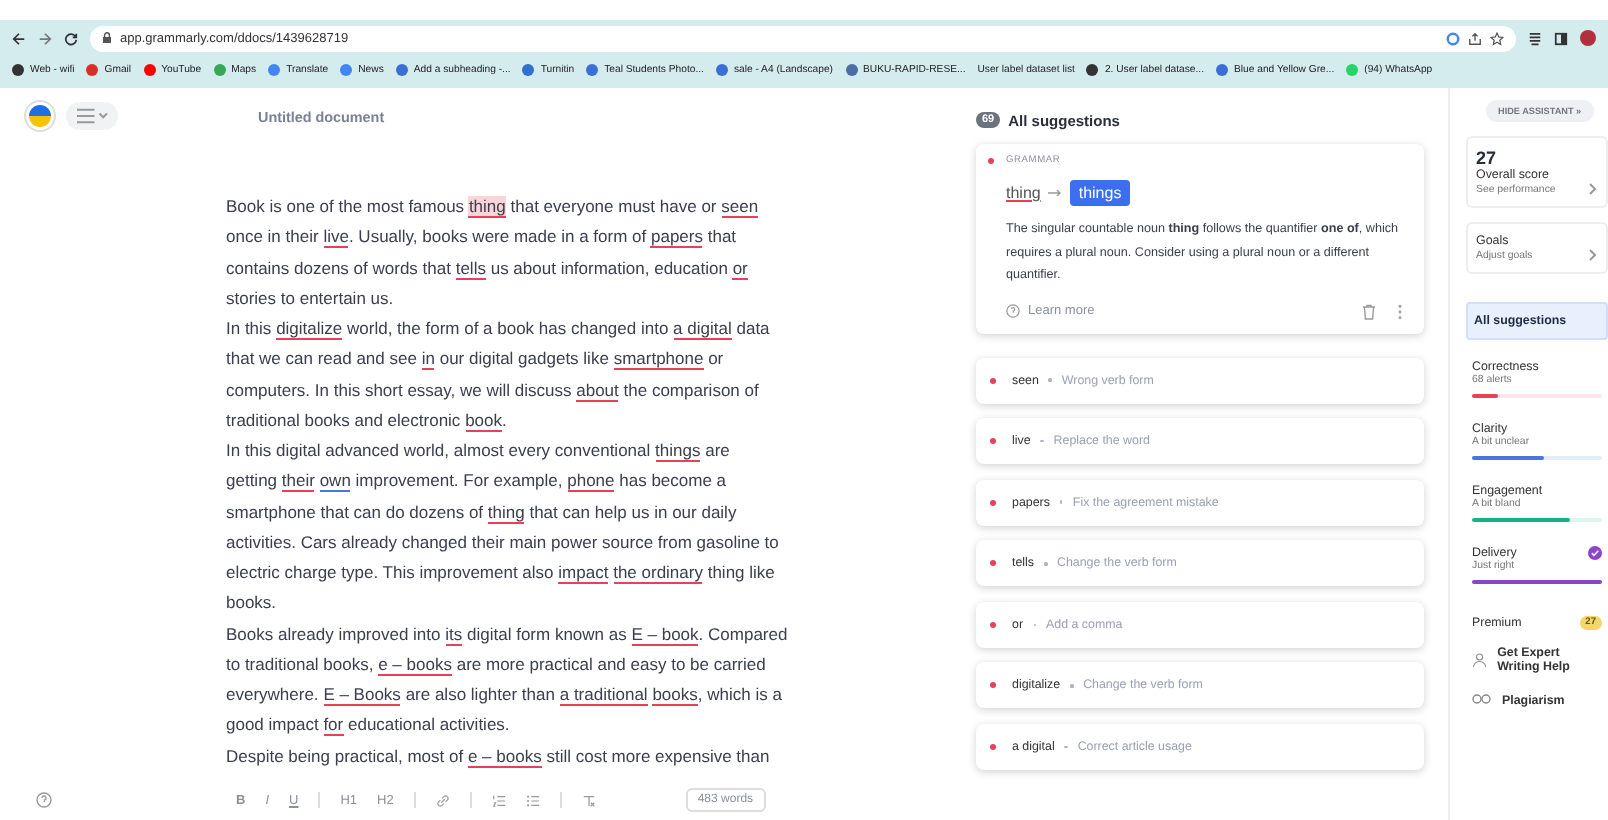  Describe the element at coordinates (92, 116) in the screenshot. I see `menu-icon` at that location.